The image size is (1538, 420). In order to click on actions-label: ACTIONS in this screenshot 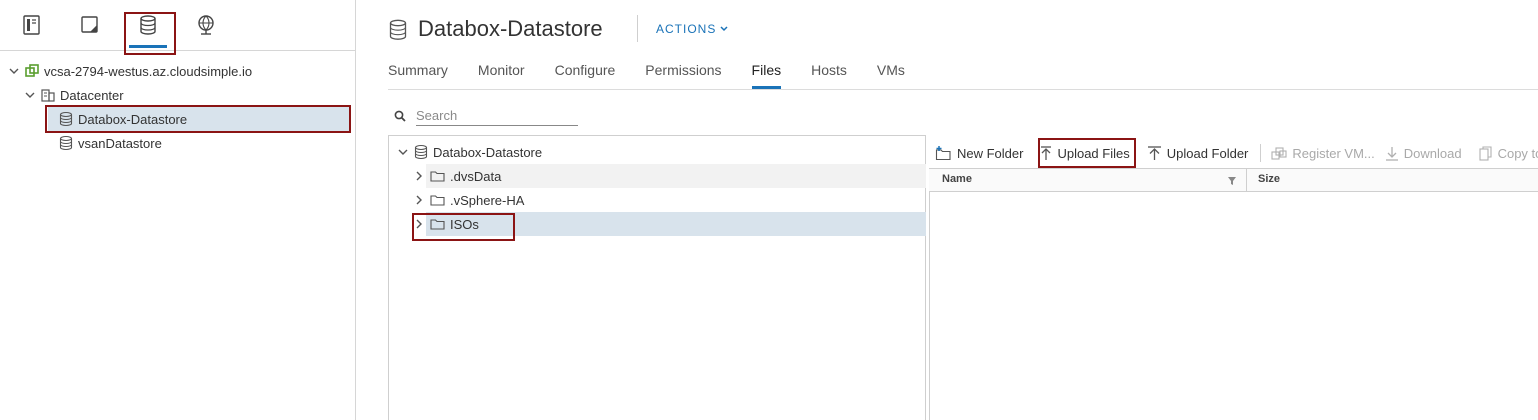, I will do `click(686, 29)`.